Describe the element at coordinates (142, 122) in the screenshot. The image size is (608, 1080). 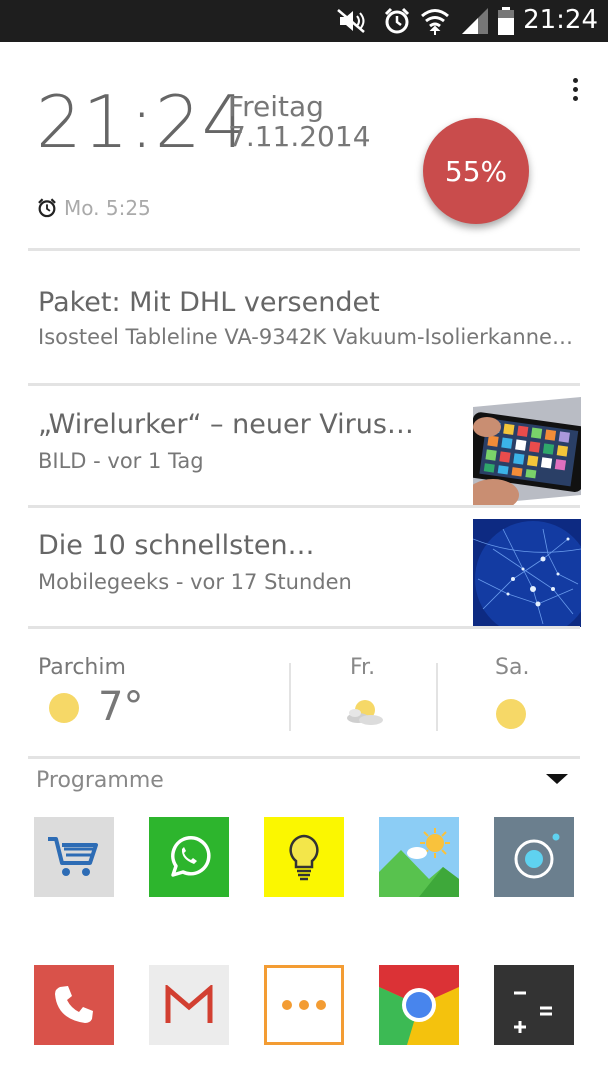
I see `clock-time: 21:24` at that location.